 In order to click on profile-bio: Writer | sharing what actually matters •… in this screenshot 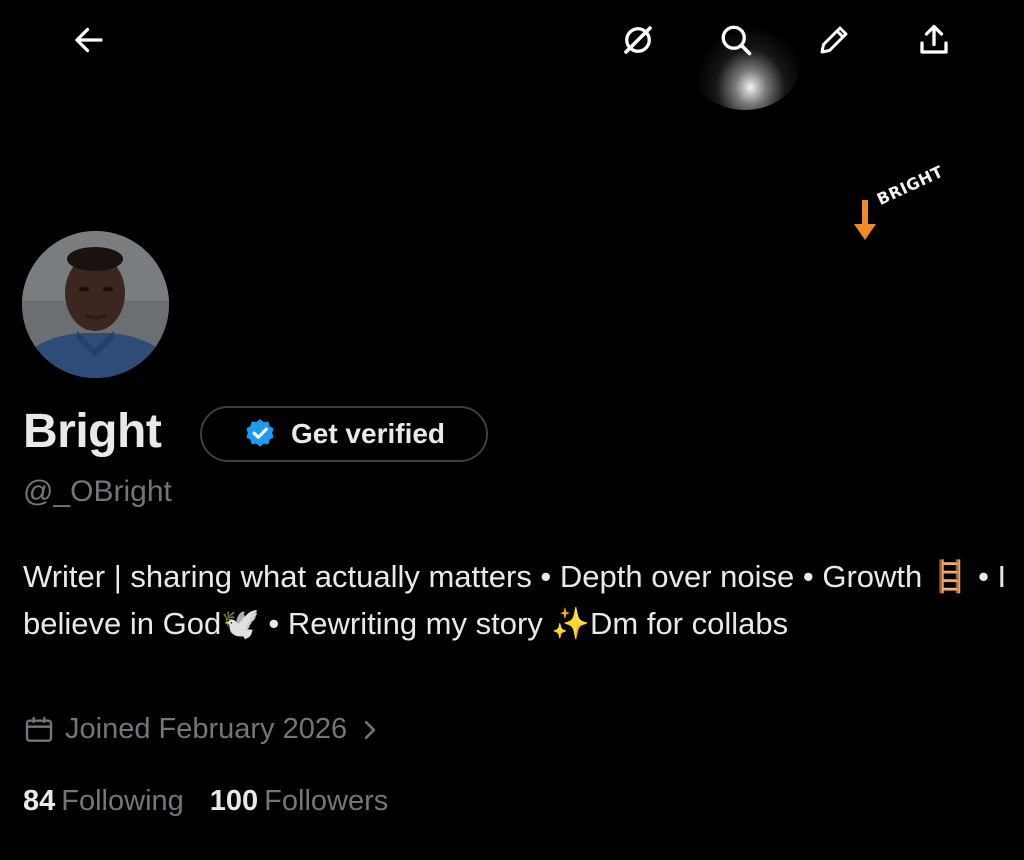, I will do `click(515, 600)`.